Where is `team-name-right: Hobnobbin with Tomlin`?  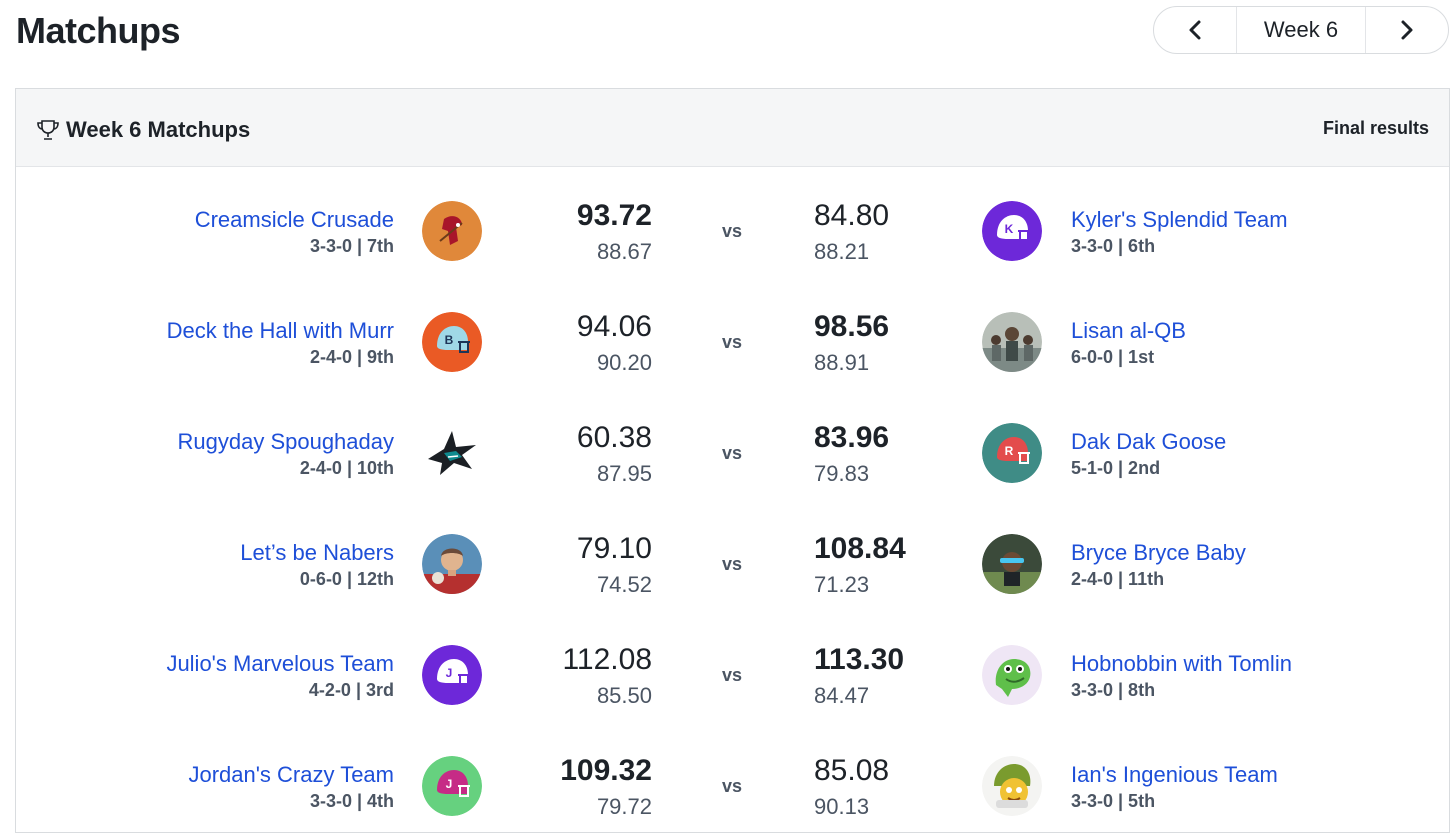
team-name-right: Hobnobbin with Tomlin is located at coordinates (1181, 664).